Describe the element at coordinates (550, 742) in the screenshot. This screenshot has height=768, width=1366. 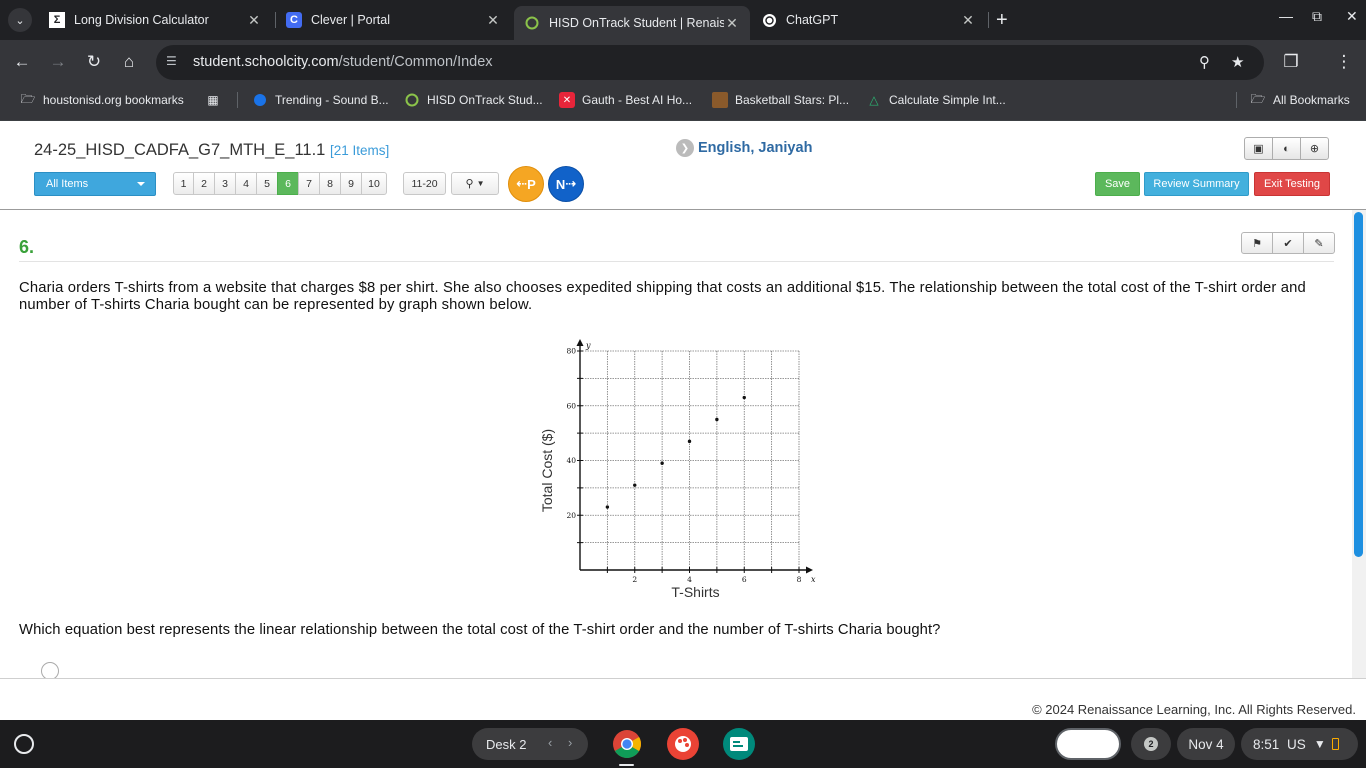
I see `chevron-left-icon: ‹` at that location.